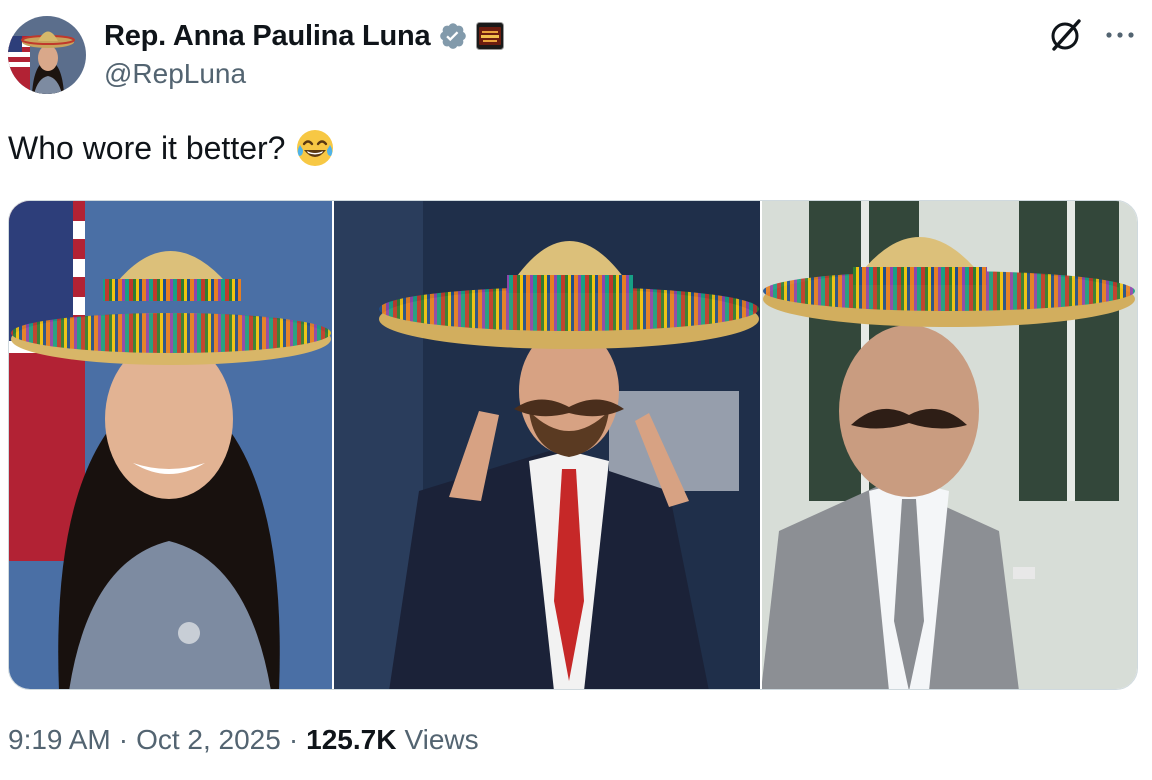 This screenshot has height=780, width=1152. Describe the element at coordinates (175, 74) in the screenshot. I see `author-handle: @RepLuna` at that location.